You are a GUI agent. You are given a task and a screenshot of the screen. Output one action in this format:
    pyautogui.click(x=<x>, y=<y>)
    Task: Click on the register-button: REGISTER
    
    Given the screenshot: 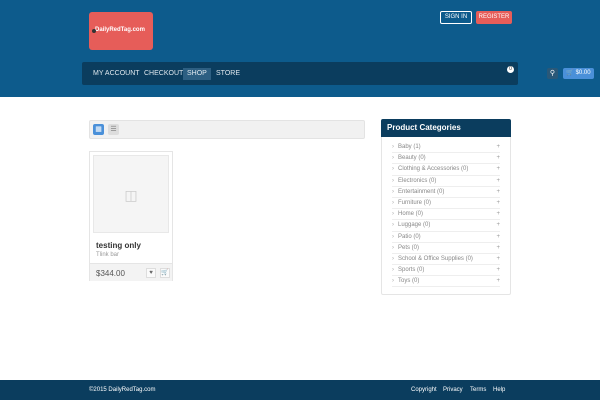 What is the action you would take?
    pyautogui.click(x=494, y=17)
    